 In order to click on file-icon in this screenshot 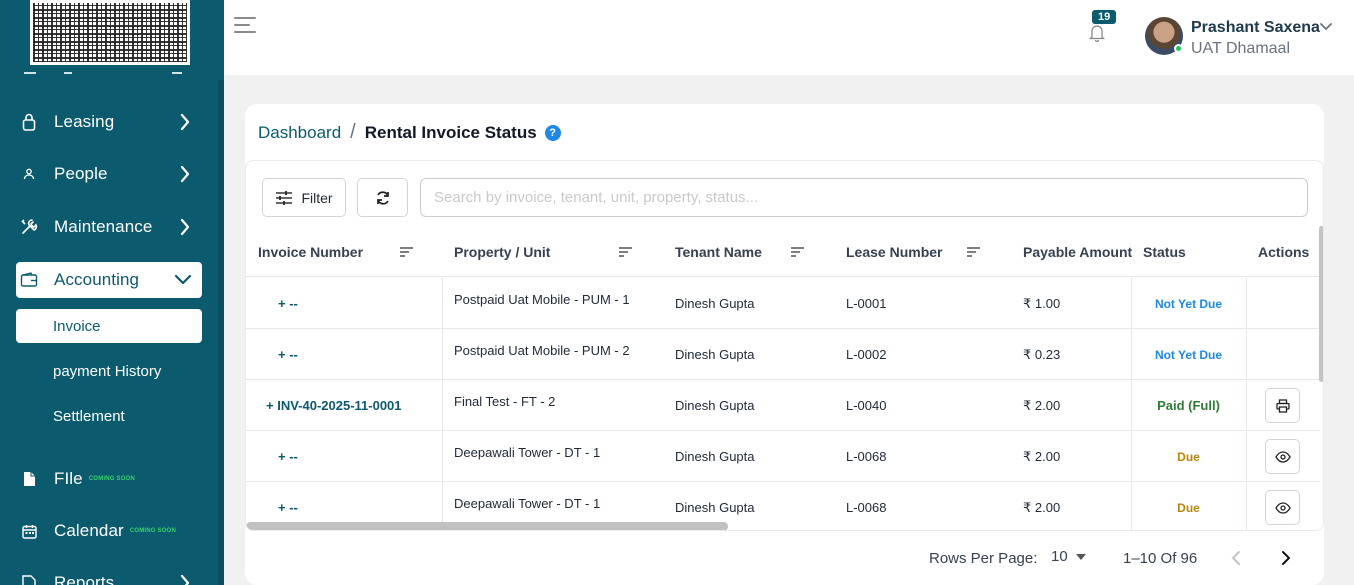, I will do `click(29, 479)`.